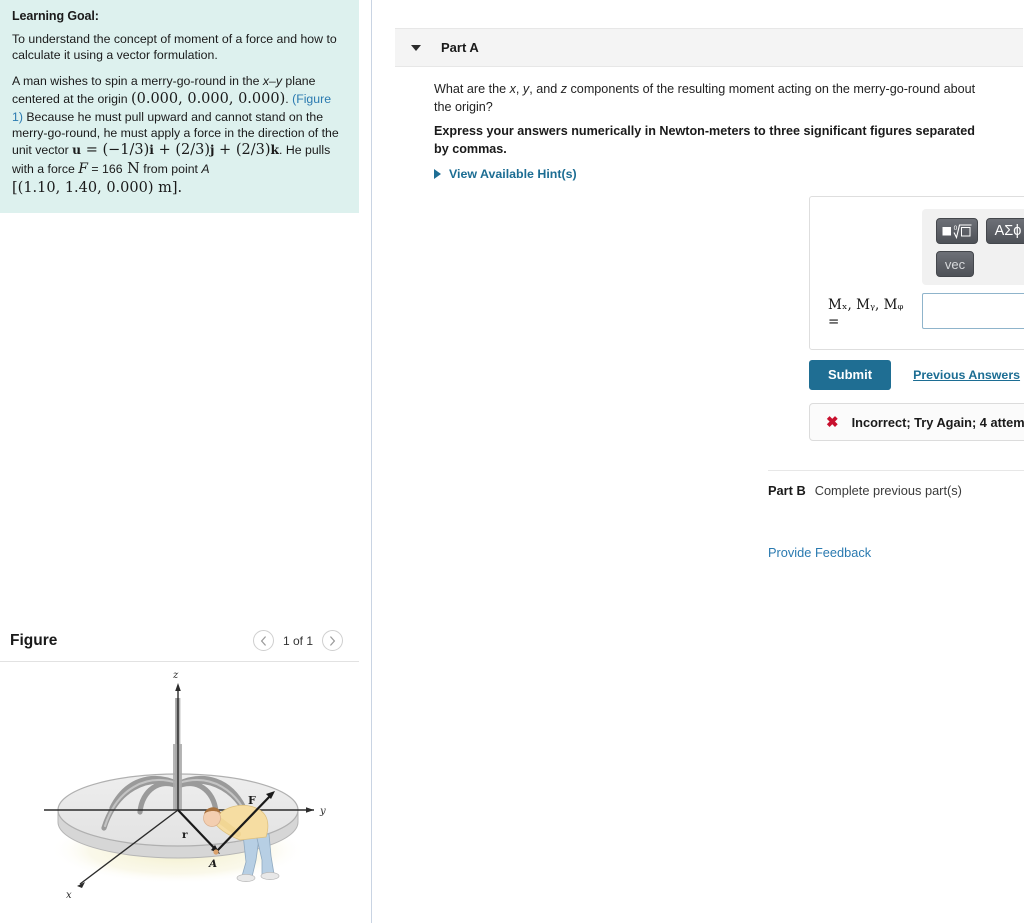 The image size is (1024, 923). I want to click on greek-symbols-button: ΑΣϕ, so click(1005, 231).